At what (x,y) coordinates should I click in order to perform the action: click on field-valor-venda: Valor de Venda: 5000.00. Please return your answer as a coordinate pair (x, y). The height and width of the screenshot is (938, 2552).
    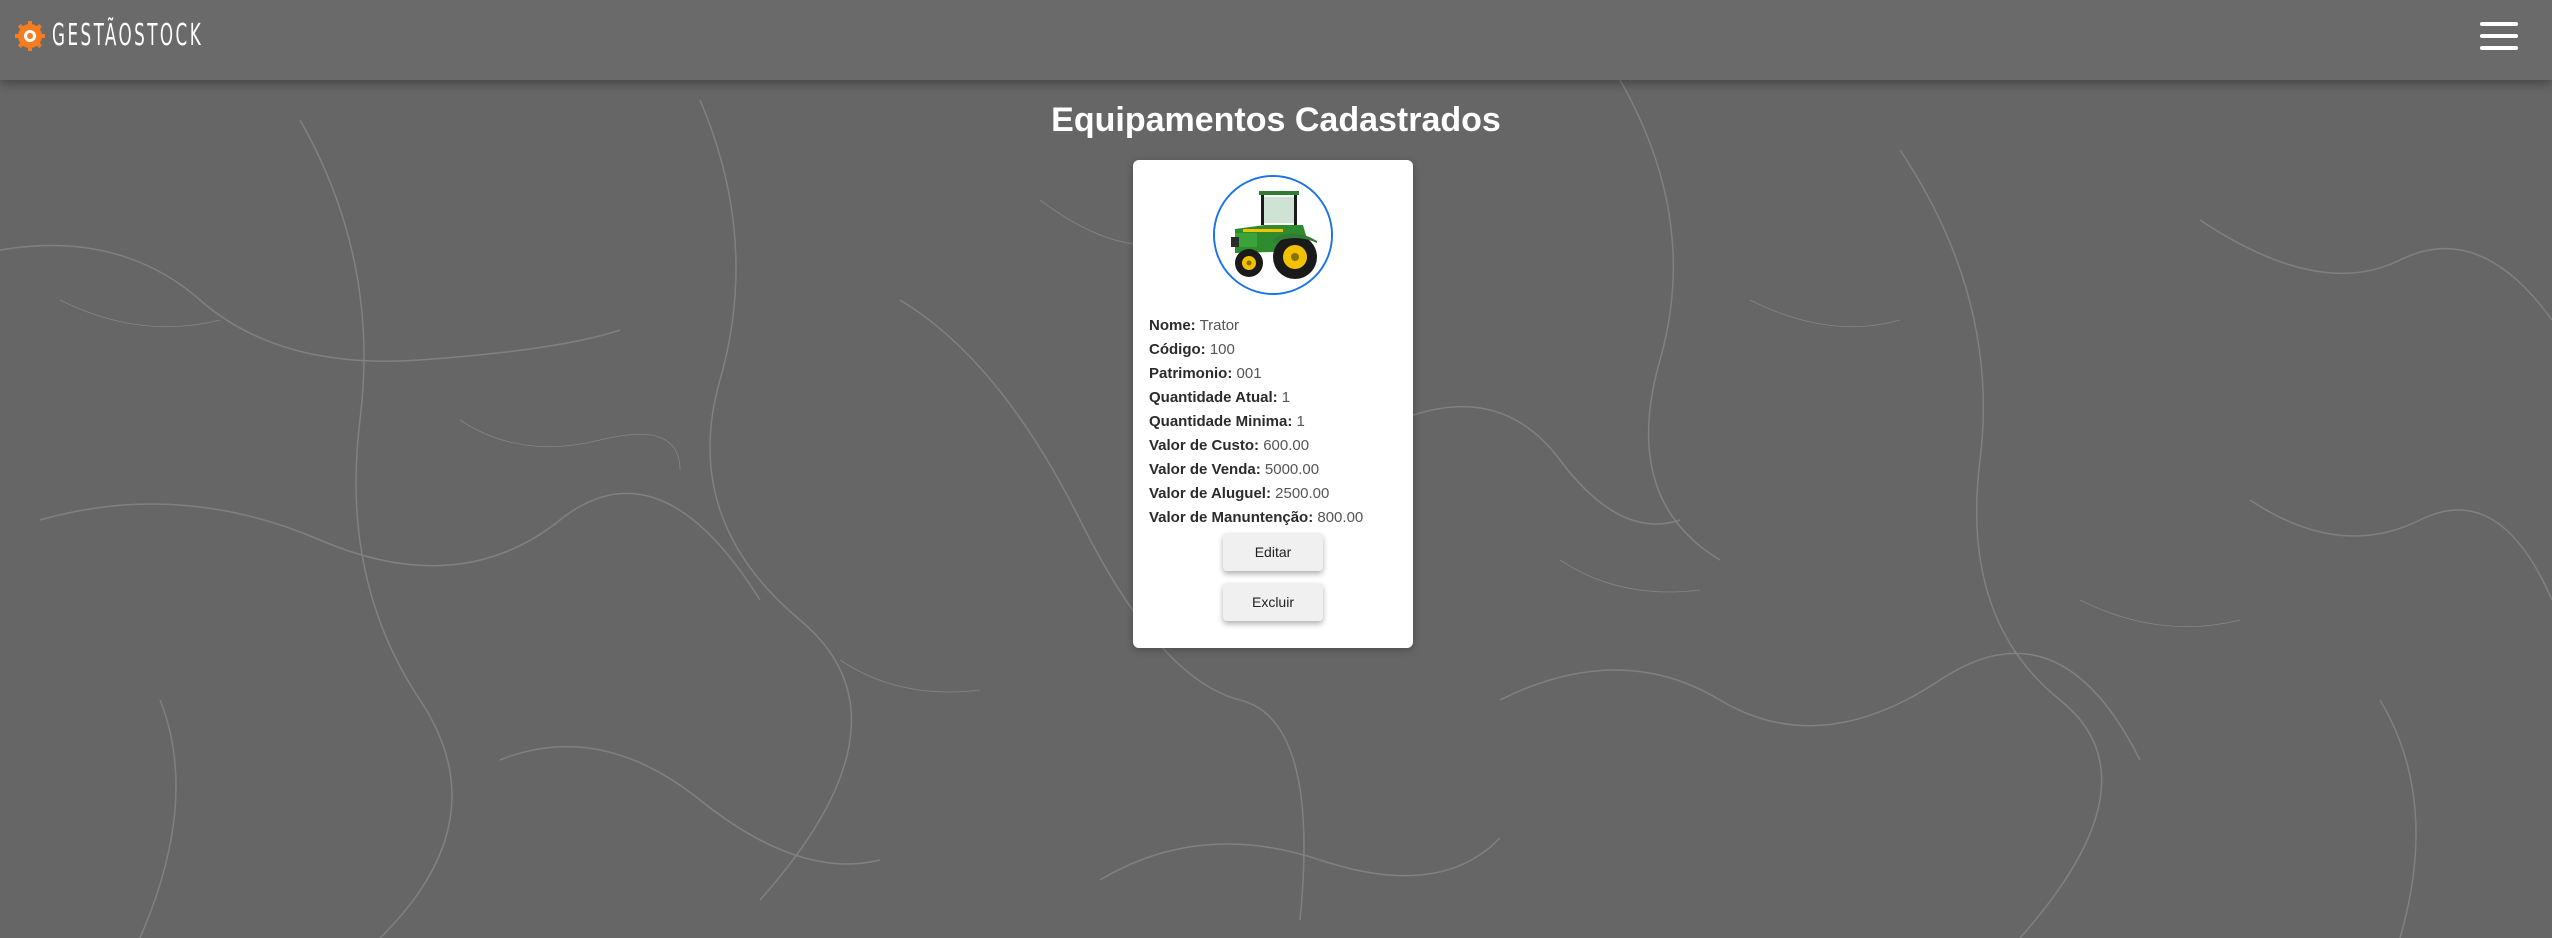
    Looking at the image, I should click on (1279, 470).